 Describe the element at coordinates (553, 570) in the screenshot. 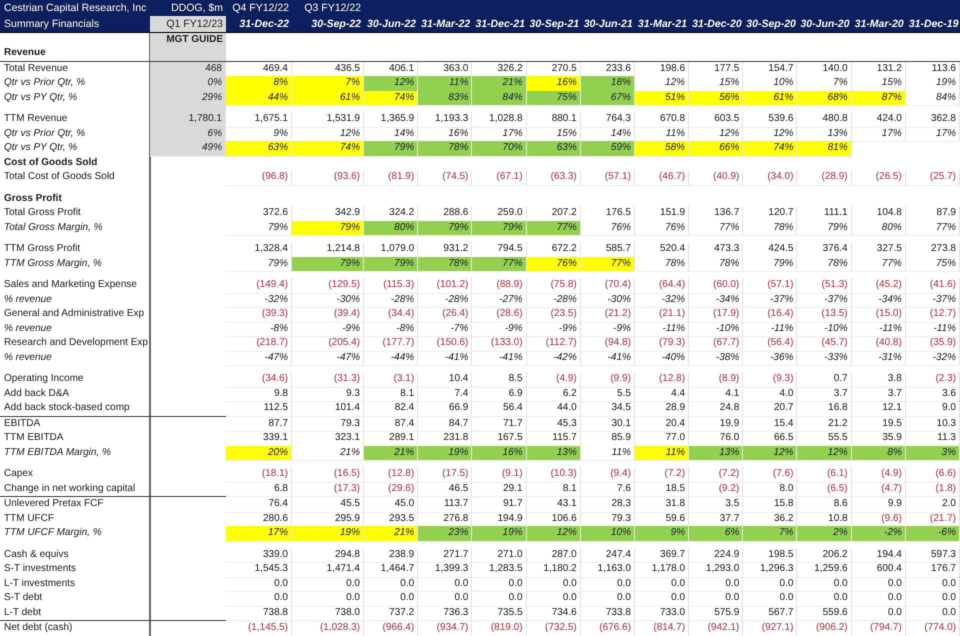

I see `table-cell: 1,180.2` at that location.